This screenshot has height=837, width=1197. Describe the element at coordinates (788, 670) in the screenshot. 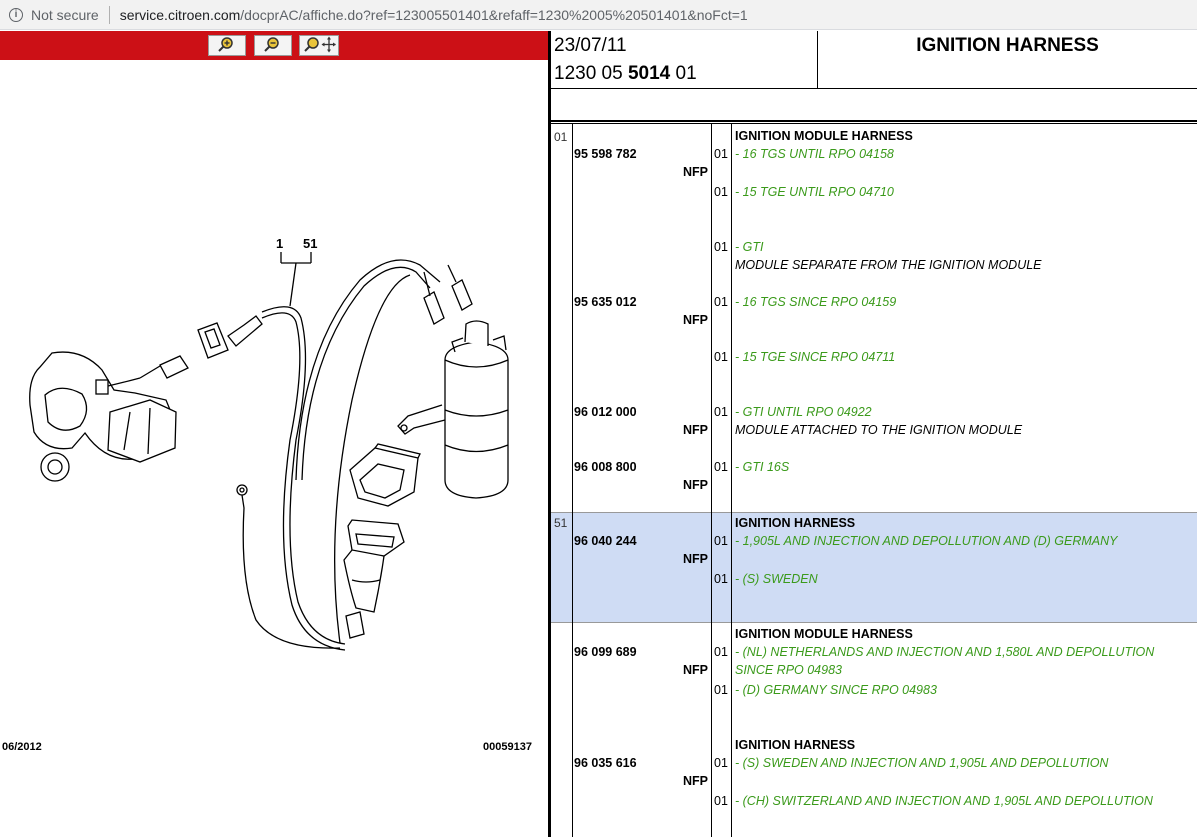

I see `part-description-cont: SINCE RPO 04983` at that location.